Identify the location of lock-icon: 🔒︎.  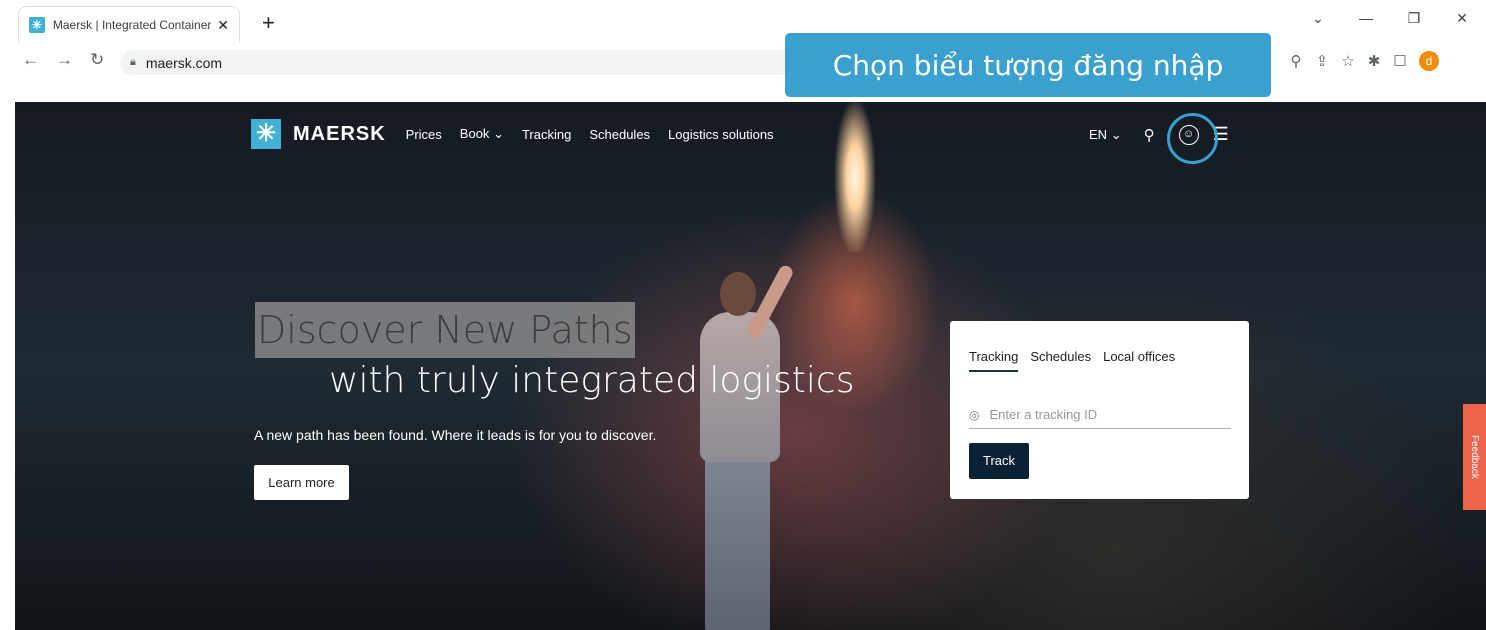
(133, 62).